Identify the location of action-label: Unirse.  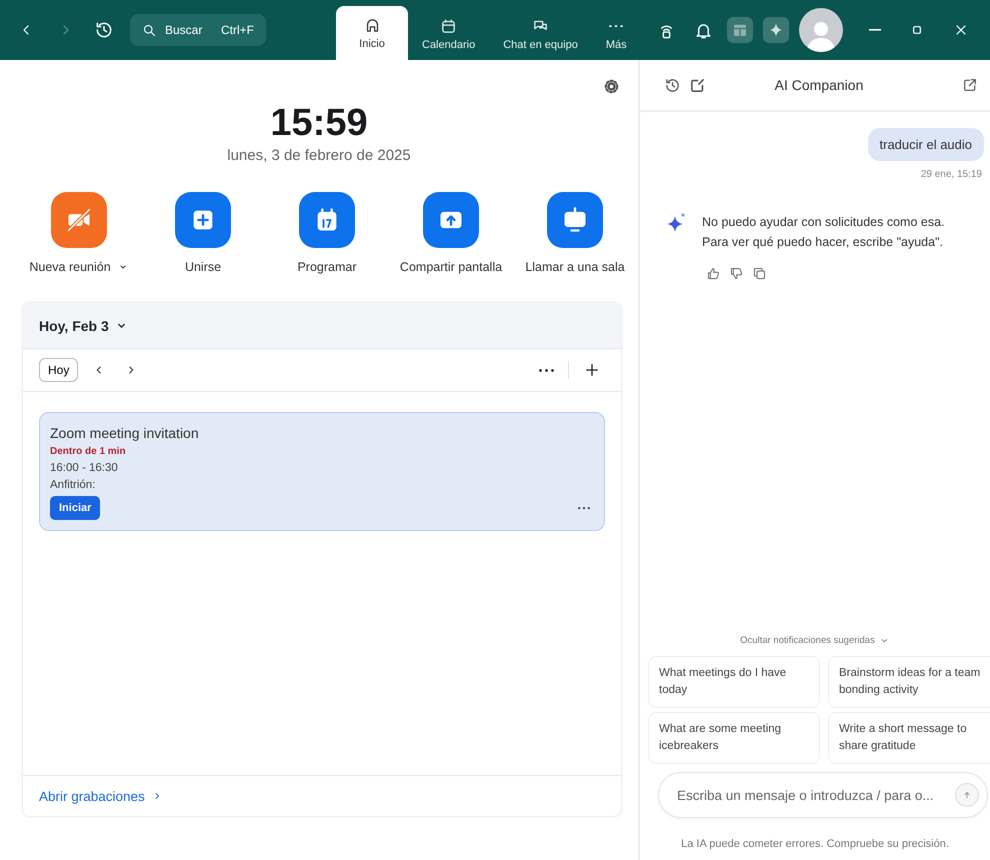
(203, 267).